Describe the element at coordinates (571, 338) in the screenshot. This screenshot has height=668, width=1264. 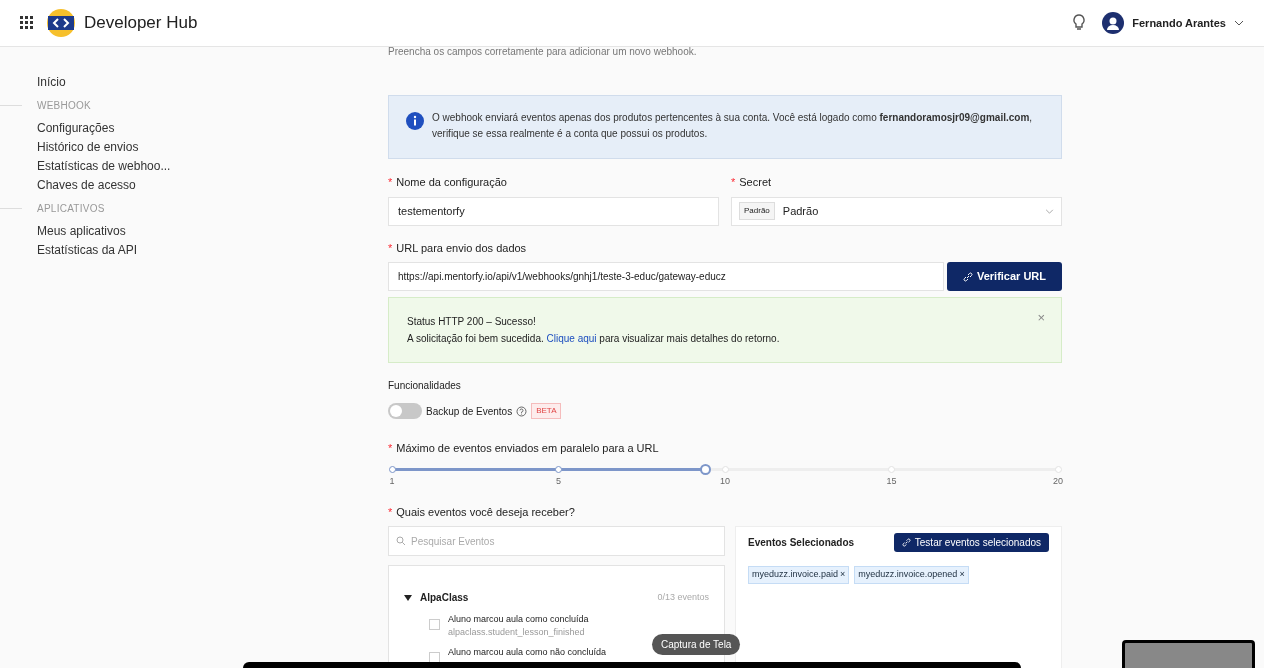
I see `details-link: Clique aqui` at that location.